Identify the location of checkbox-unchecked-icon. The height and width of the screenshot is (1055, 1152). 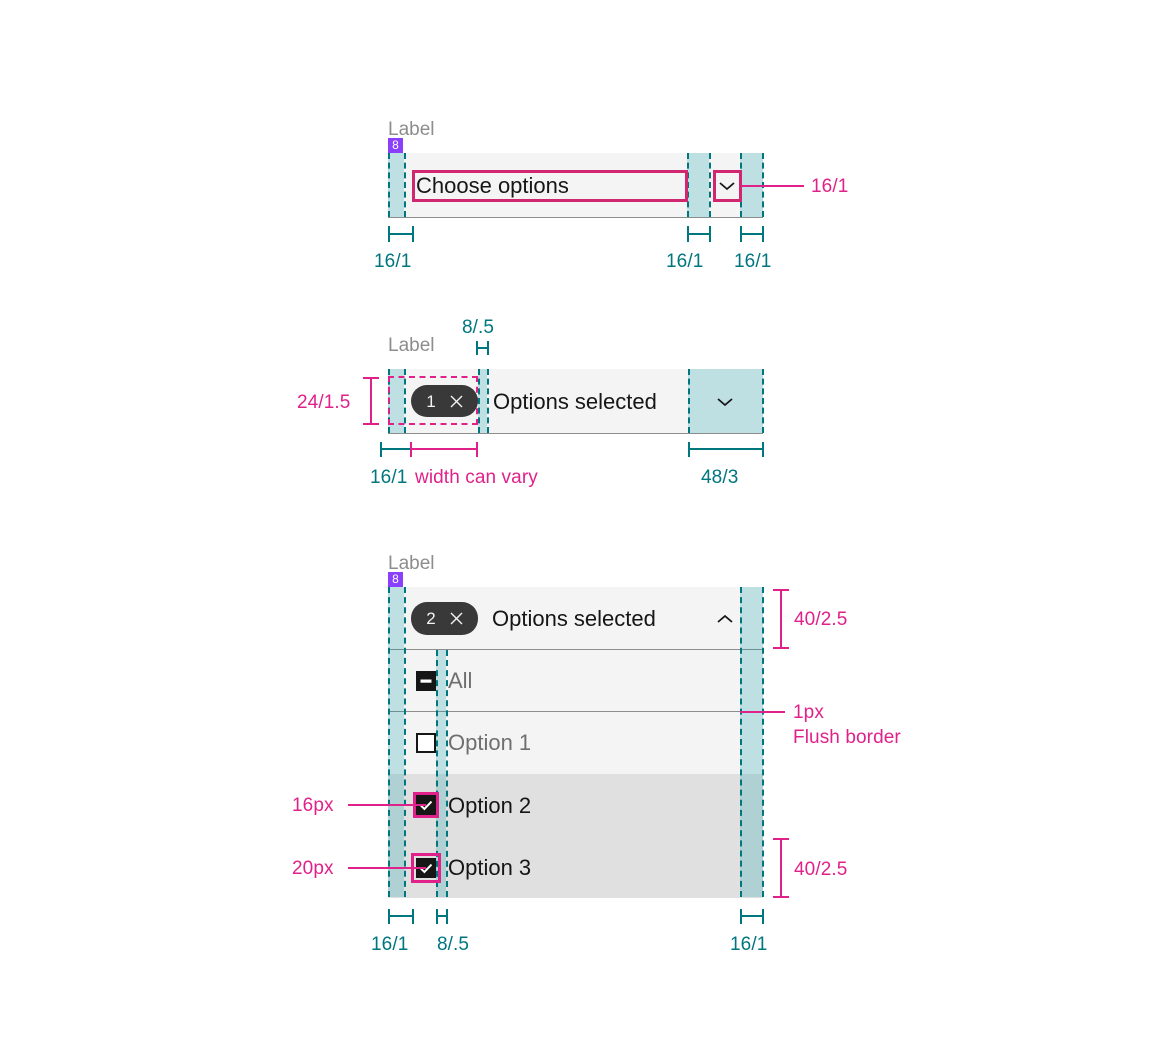
(426, 743).